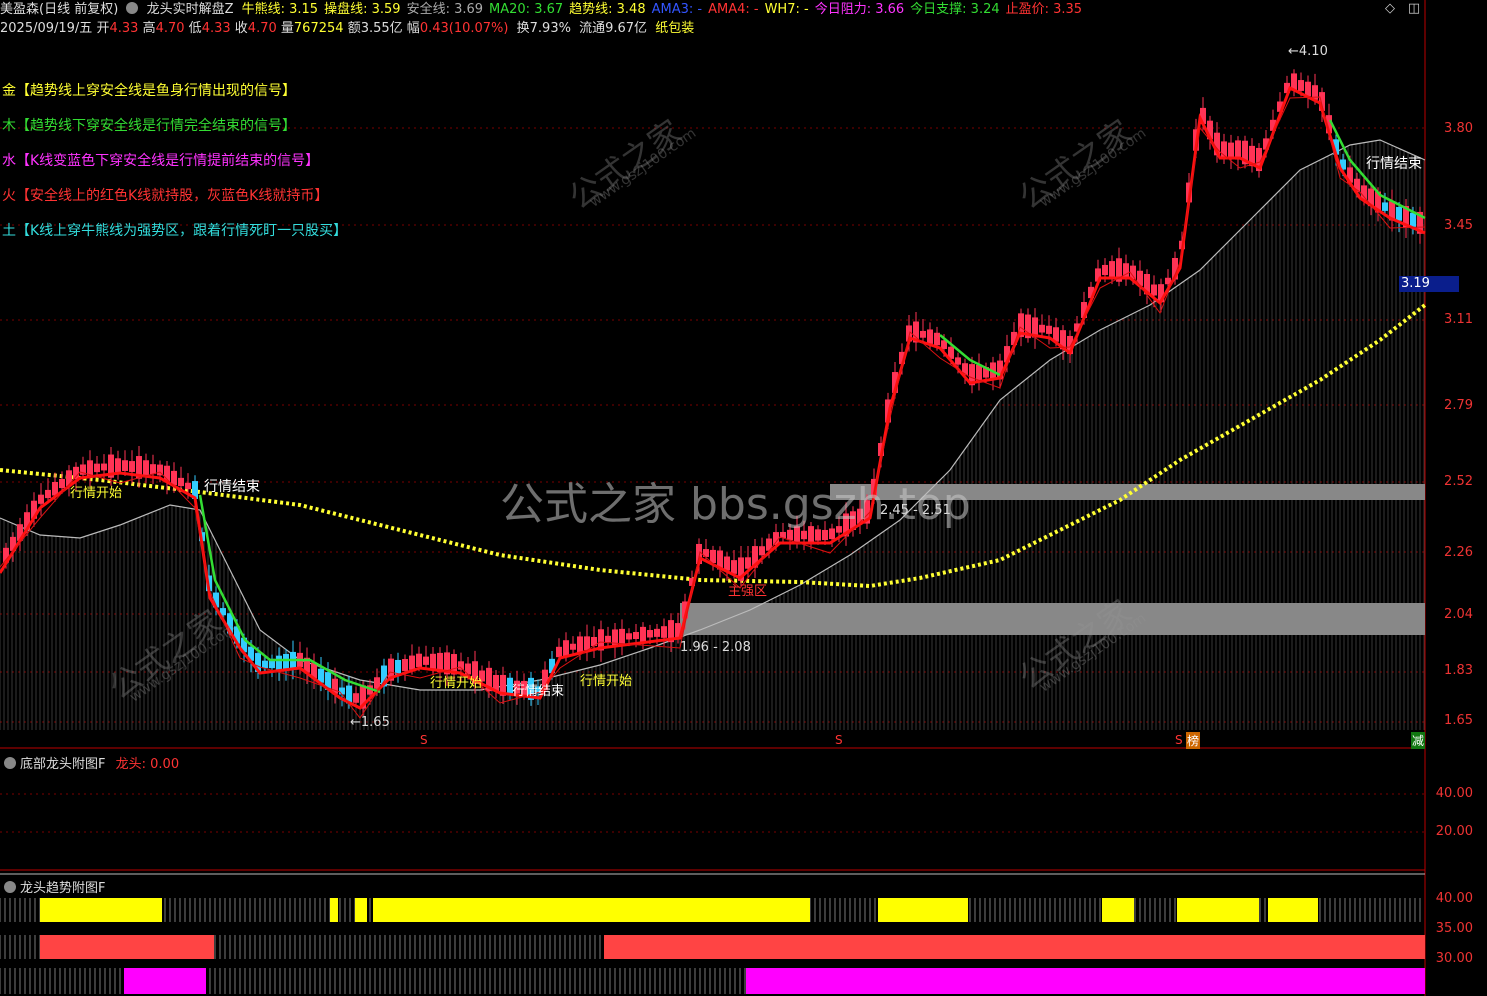 The image size is (1487, 996). Describe the element at coordinates (786, 9) in the screenshot. I see `indicator-value-7: WH7: -` at that location.